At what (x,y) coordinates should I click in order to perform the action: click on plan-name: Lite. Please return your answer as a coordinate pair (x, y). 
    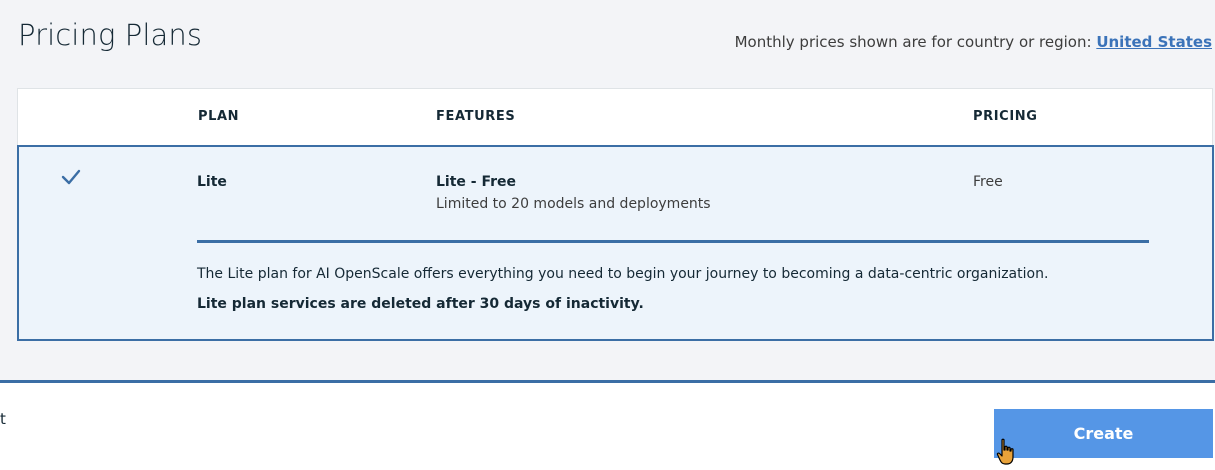
    Looking at the image, I should click on (212, 182).